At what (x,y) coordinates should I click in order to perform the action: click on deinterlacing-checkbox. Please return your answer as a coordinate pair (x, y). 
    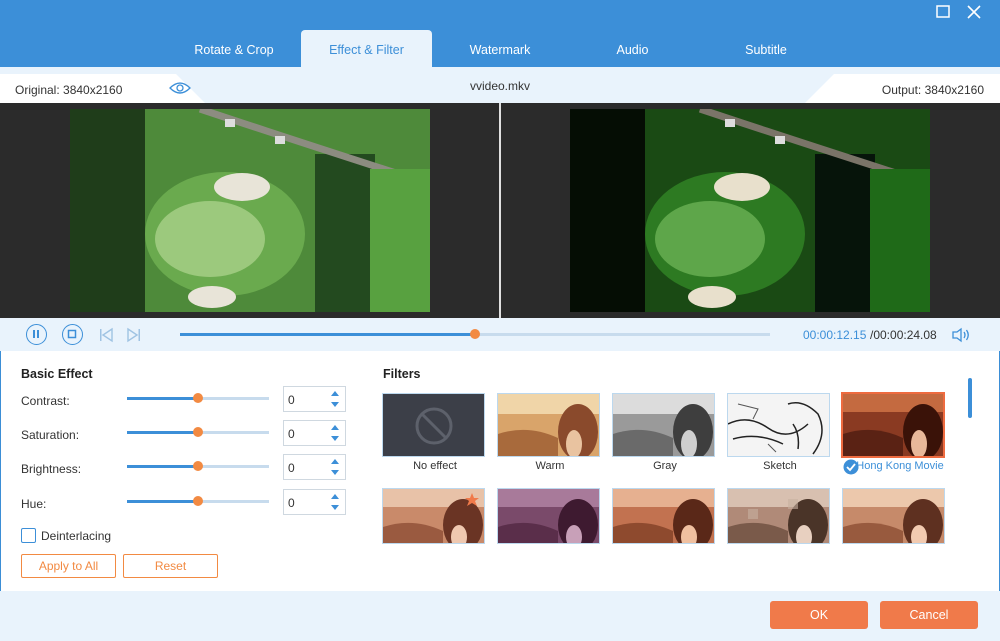
    Looking at the image, I should click on (28, 535).